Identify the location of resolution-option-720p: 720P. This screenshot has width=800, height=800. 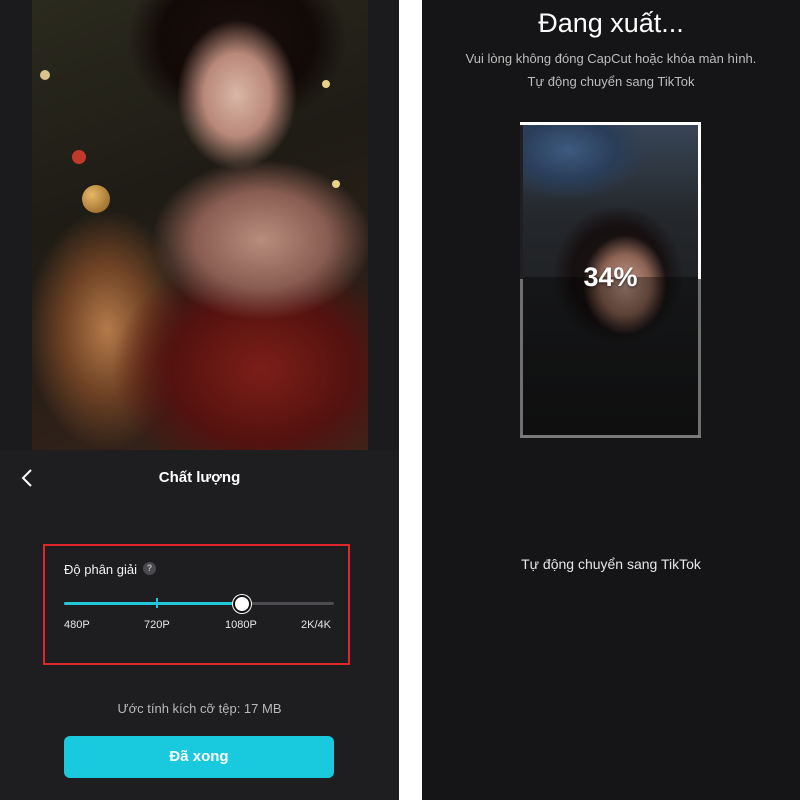
(157, 625).